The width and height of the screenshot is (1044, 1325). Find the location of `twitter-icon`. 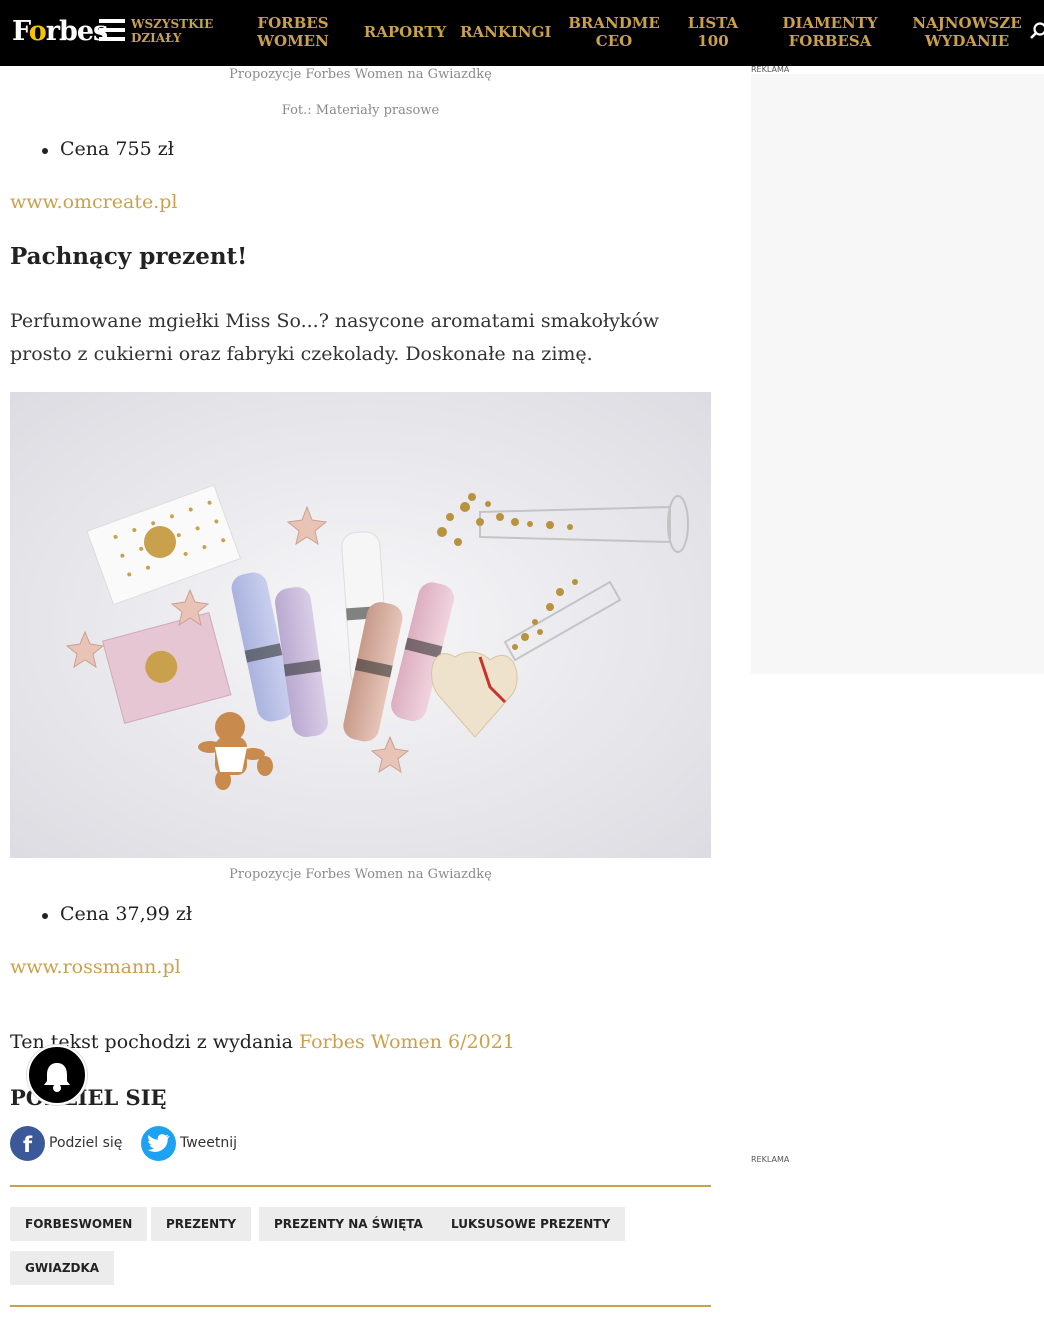

twitter-icon is located at coordinates (158, 1143).